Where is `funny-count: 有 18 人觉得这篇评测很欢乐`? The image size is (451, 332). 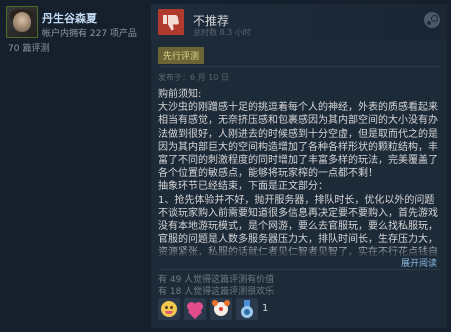 funny-count: 有 18 人觉得这篇评测很欢乐 is located at coordinates (216, 292).